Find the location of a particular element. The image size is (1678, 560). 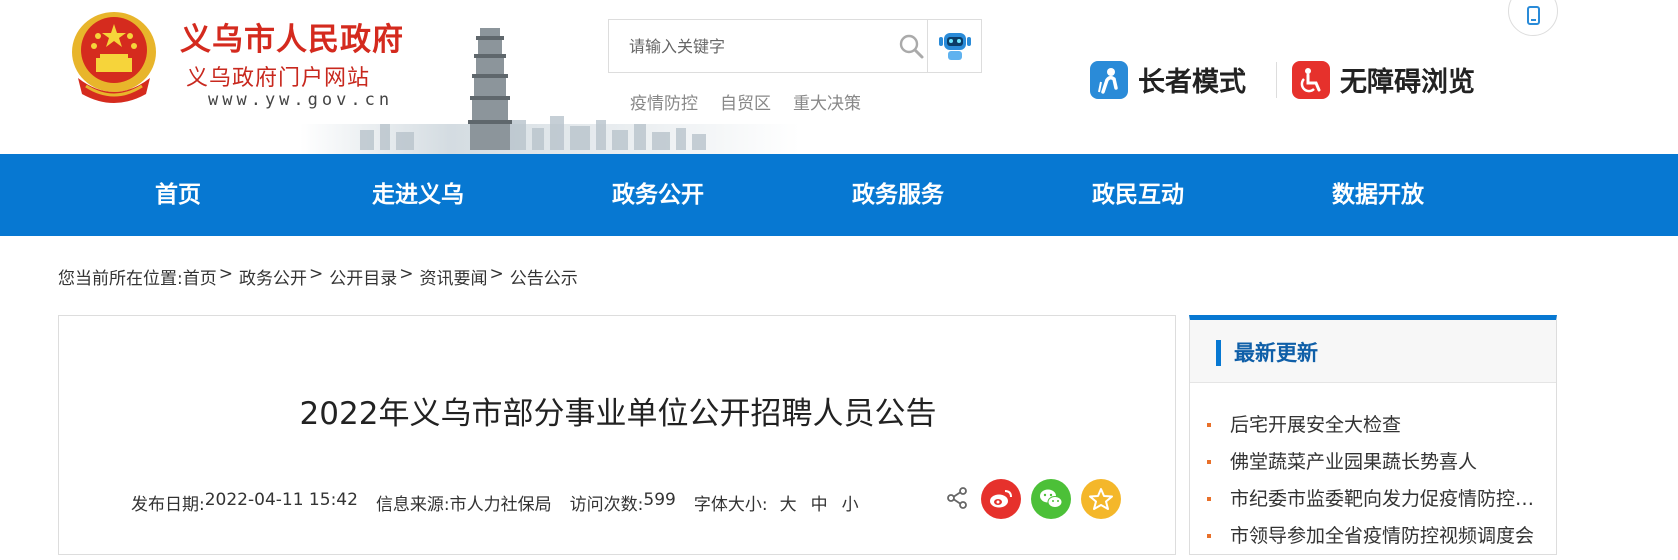

hot-link: 自贸区 is located at coordinates (745, 101).